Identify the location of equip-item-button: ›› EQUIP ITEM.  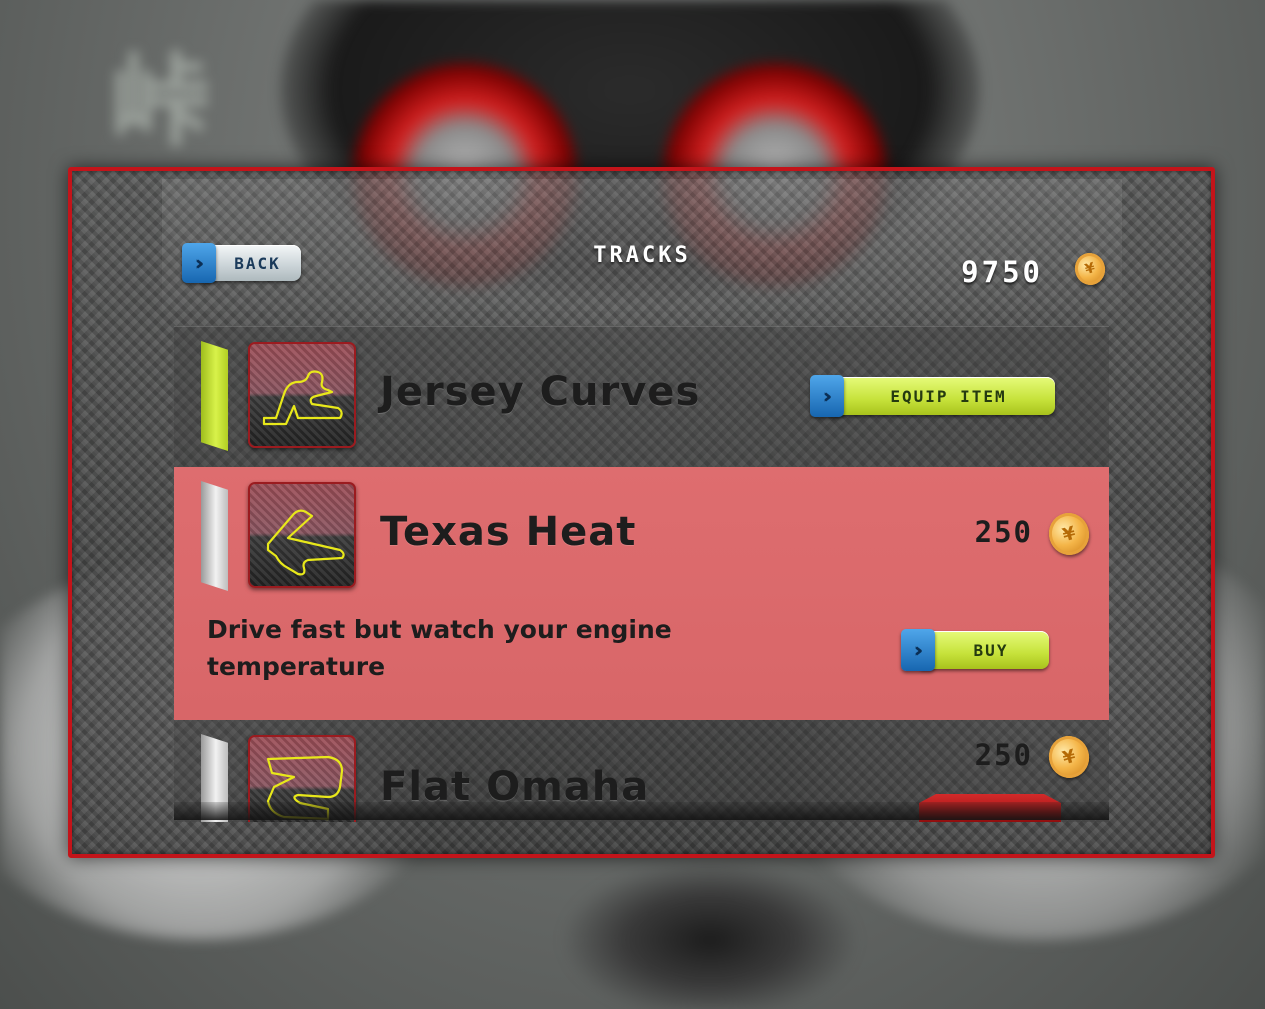
(932, 396).